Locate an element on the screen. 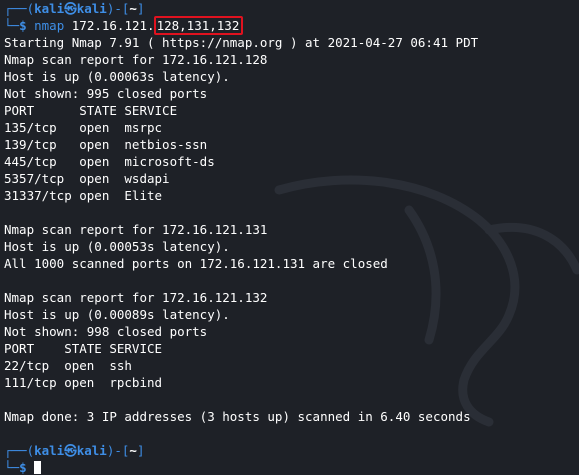 The image size is (579, 475). port-row: 135/tcp open msrpc is located at coordinates (83, 127).